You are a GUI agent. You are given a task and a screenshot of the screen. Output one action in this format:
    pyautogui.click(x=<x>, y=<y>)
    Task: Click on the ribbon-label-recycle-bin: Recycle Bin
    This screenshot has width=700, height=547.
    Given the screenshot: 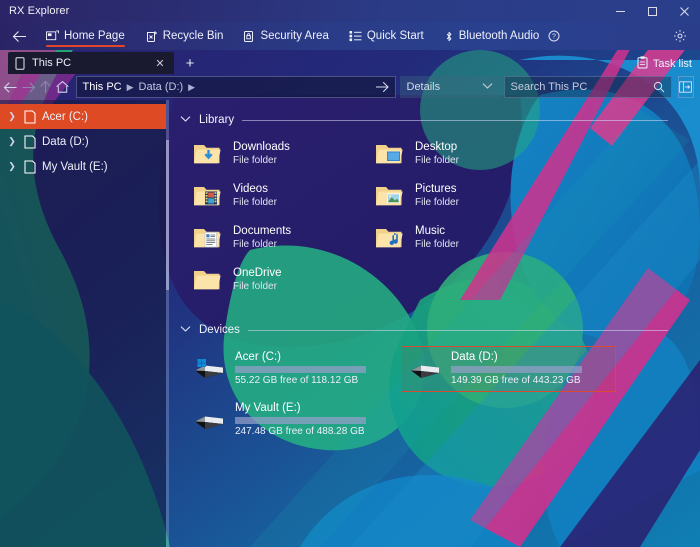 What is the action you would take?
    pyautogui.click(x=193, y=36)
    